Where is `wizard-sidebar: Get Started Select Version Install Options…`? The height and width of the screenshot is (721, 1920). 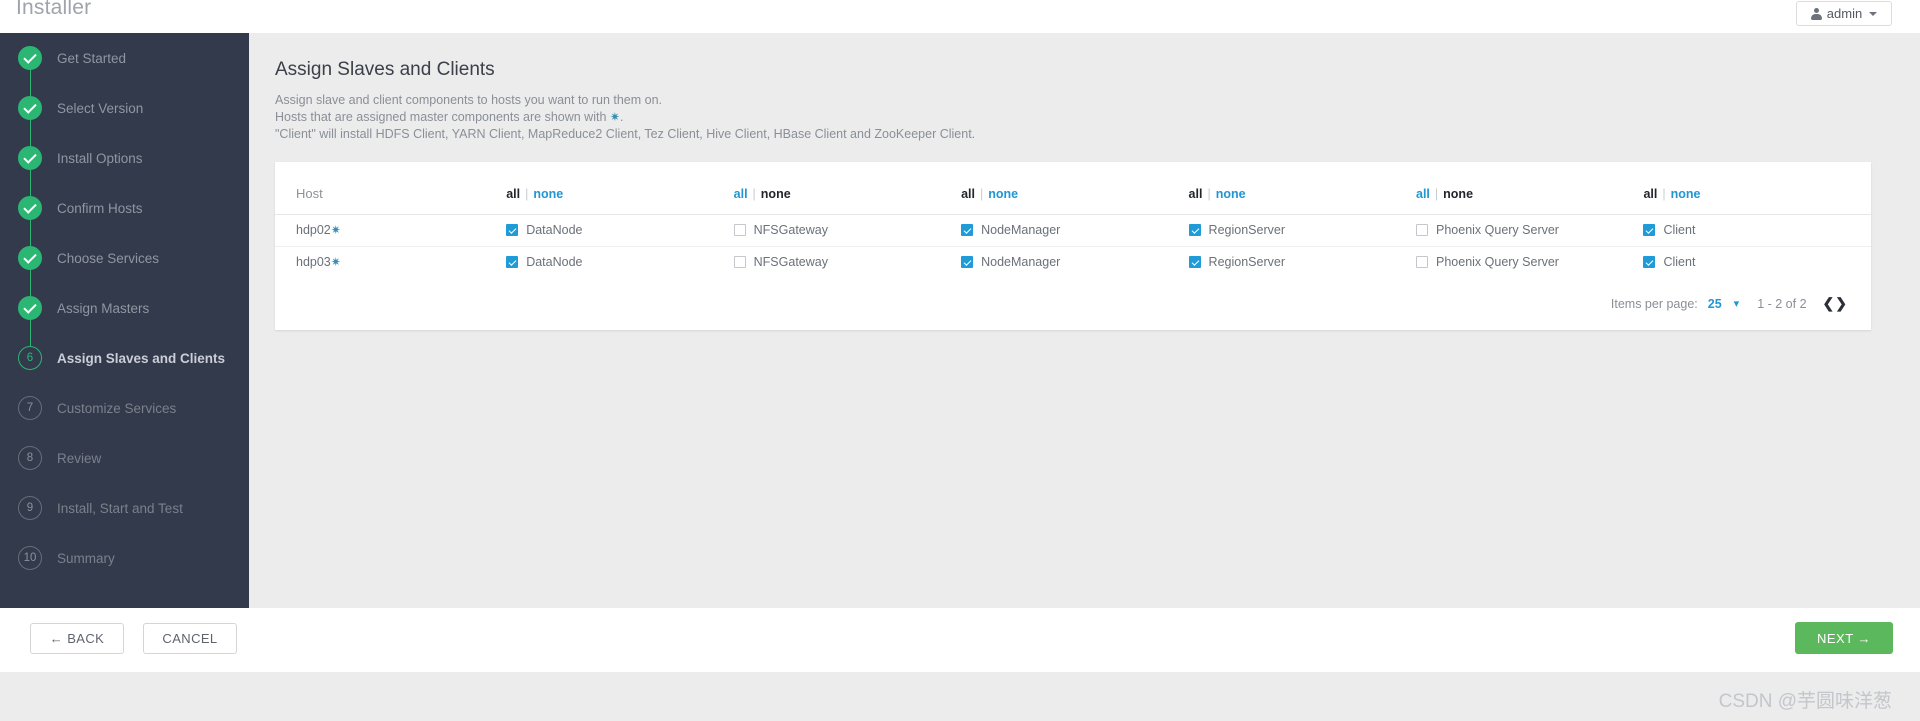
wizard-sidebar: Get Started Select Version Install Options… is located at coordinates (124, 320).